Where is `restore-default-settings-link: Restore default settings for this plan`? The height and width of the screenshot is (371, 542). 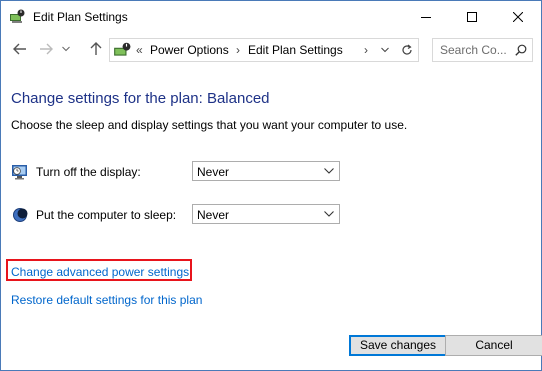
restore-default-settings-link: Restore default settings for this plan is located at coordinates (106, 300).